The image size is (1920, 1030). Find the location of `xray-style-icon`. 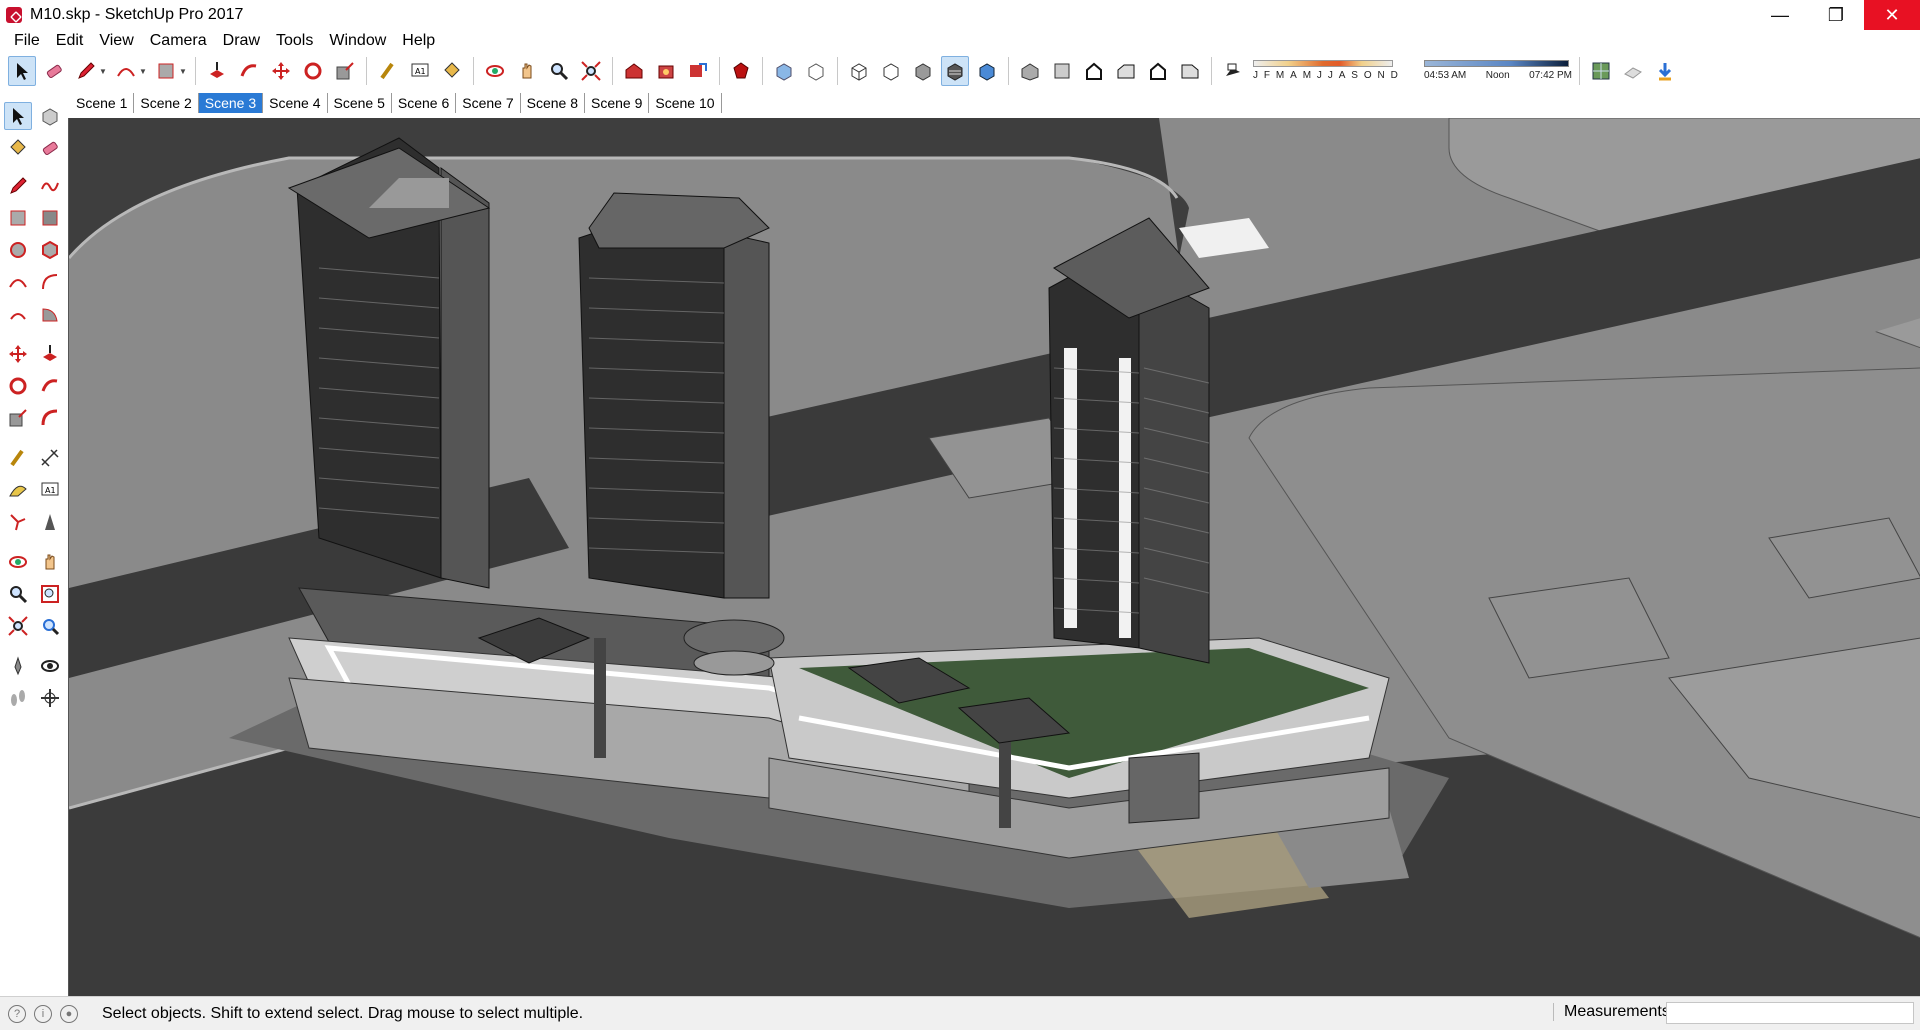

xray-style-icon is located at coordinates (784, 71).